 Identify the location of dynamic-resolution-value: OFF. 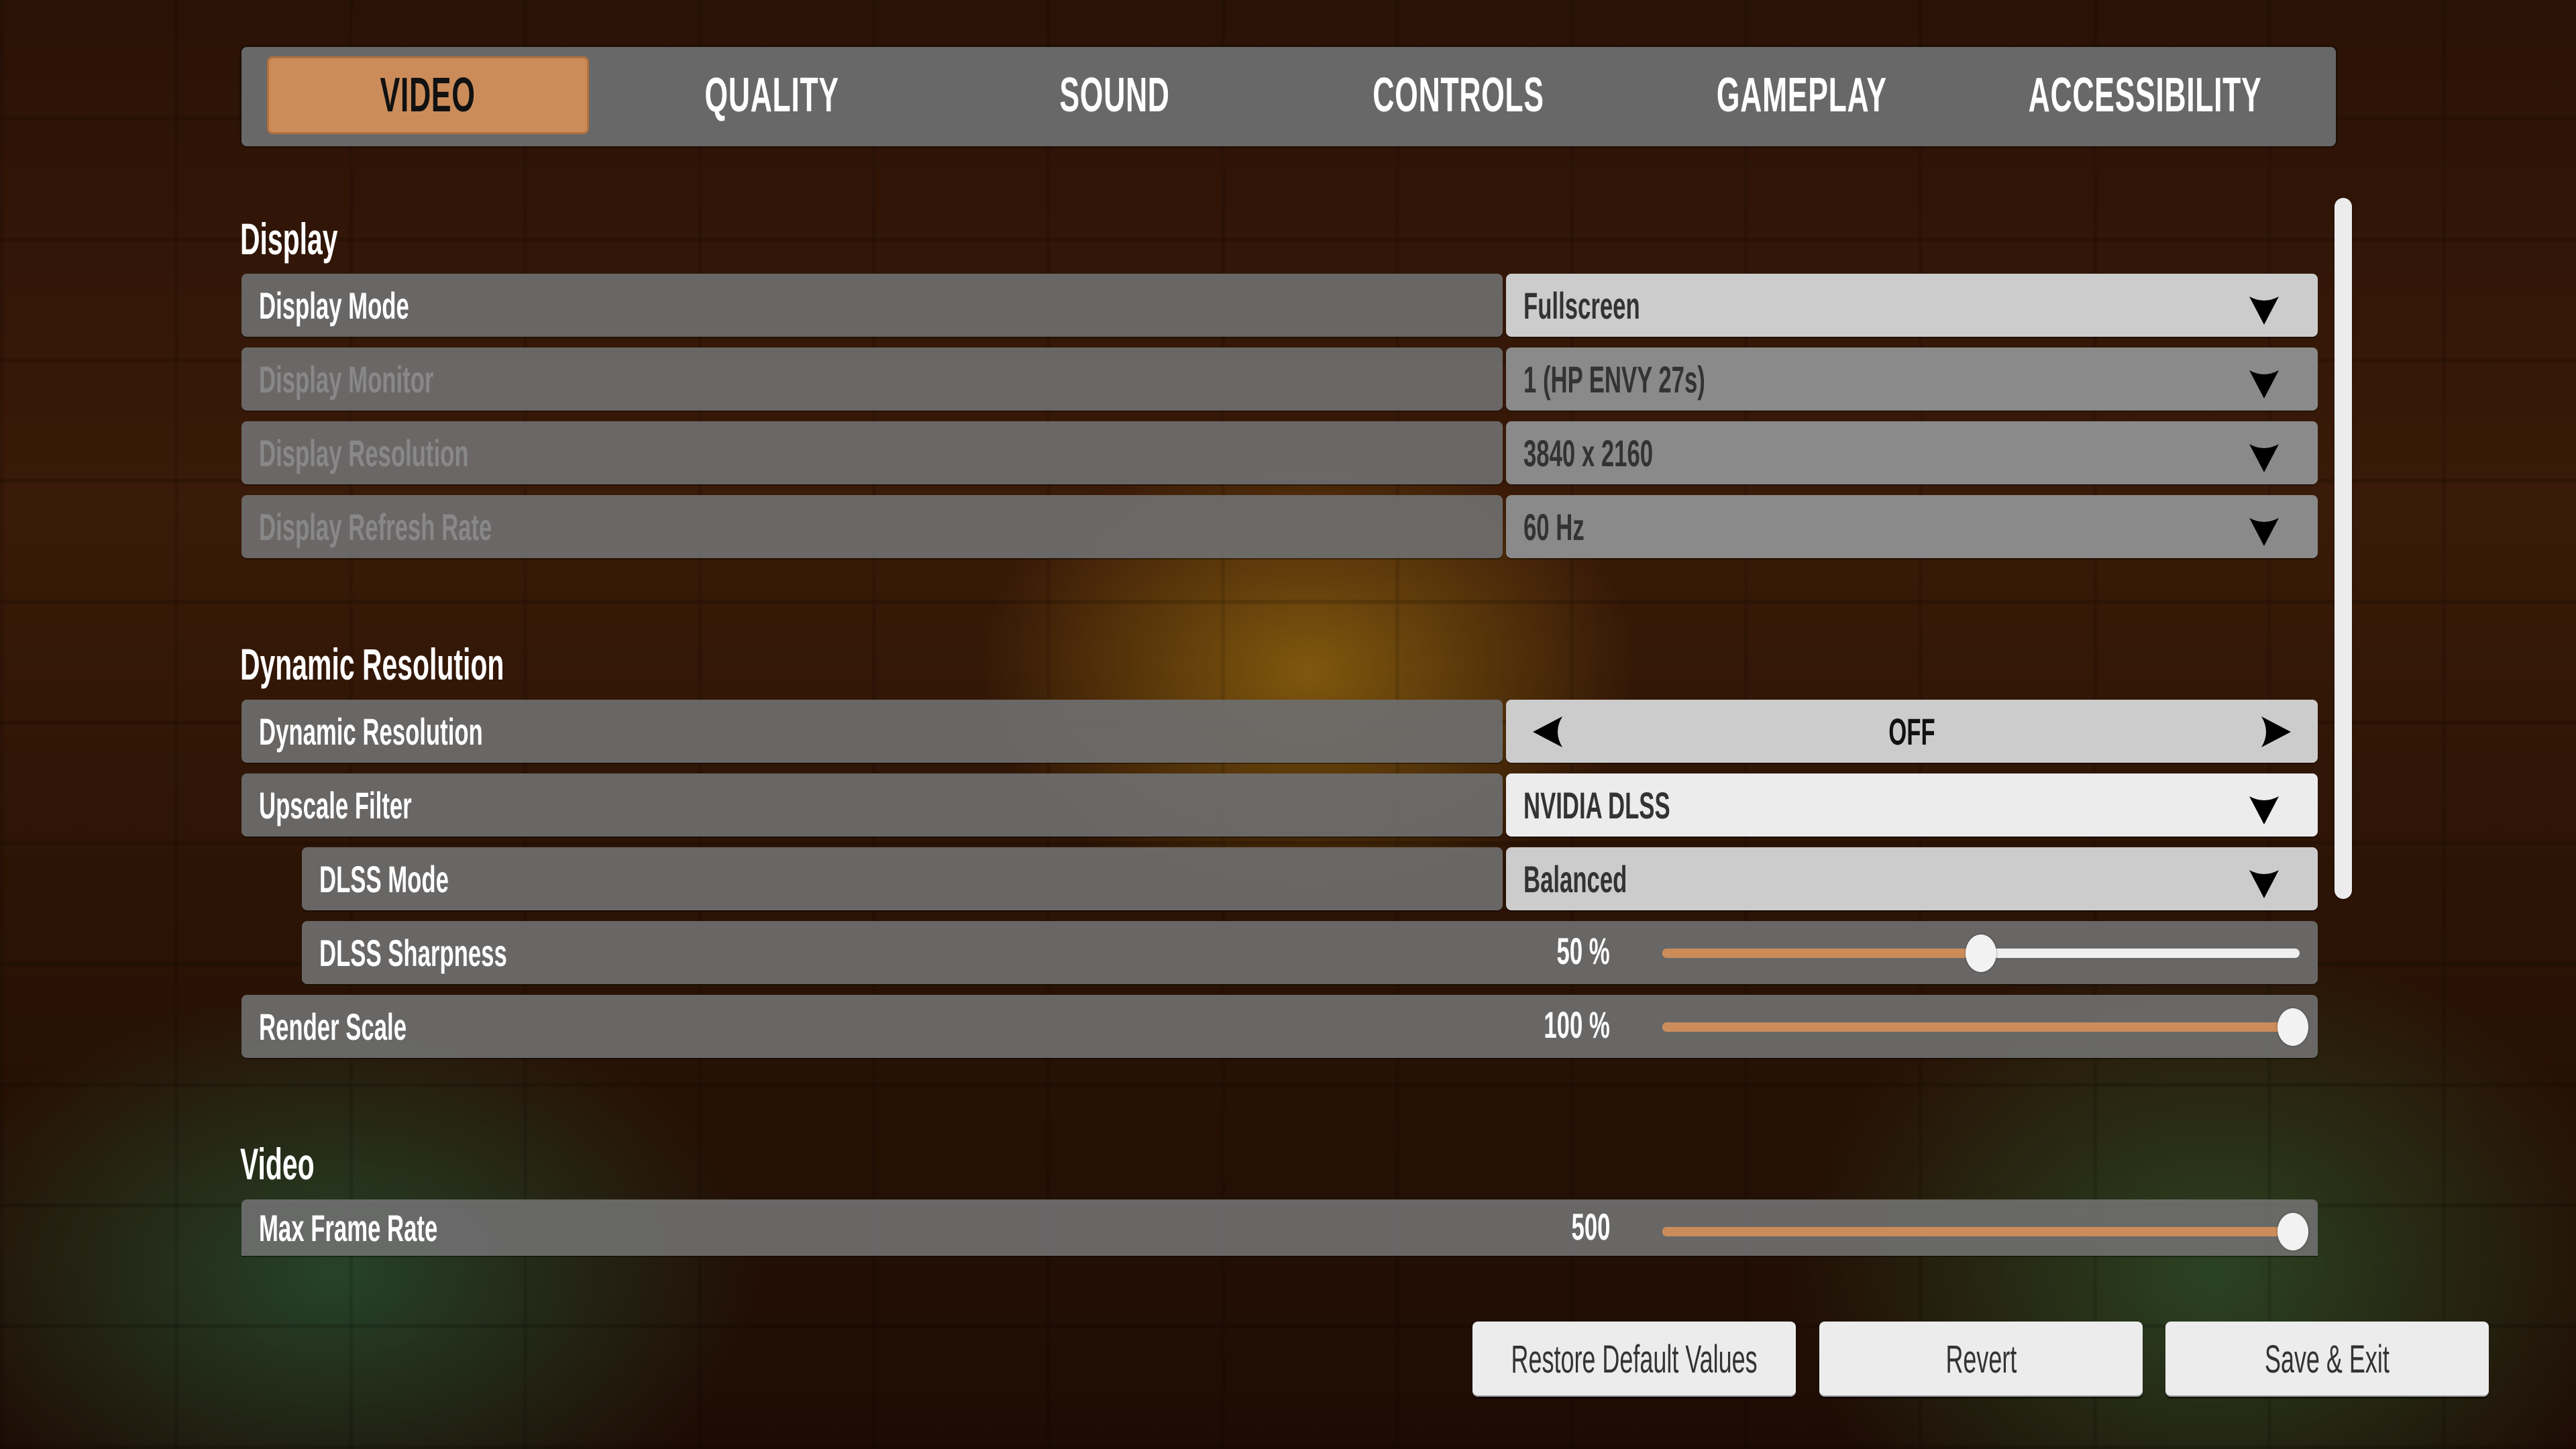
(1911, 731).